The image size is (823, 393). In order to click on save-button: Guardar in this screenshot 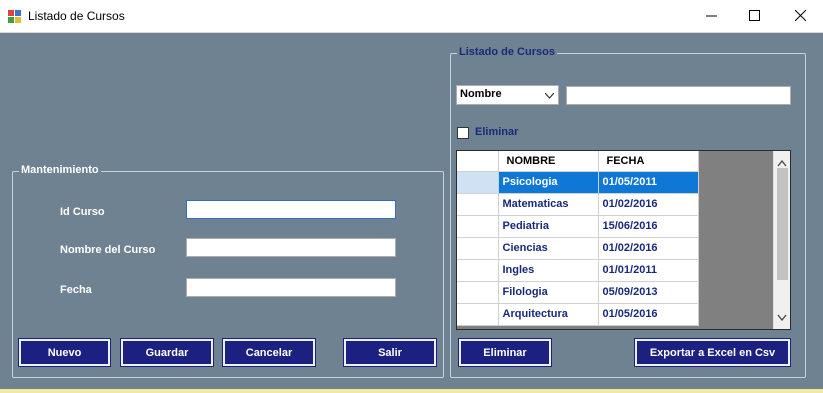, I will do `click(167, 352)`.